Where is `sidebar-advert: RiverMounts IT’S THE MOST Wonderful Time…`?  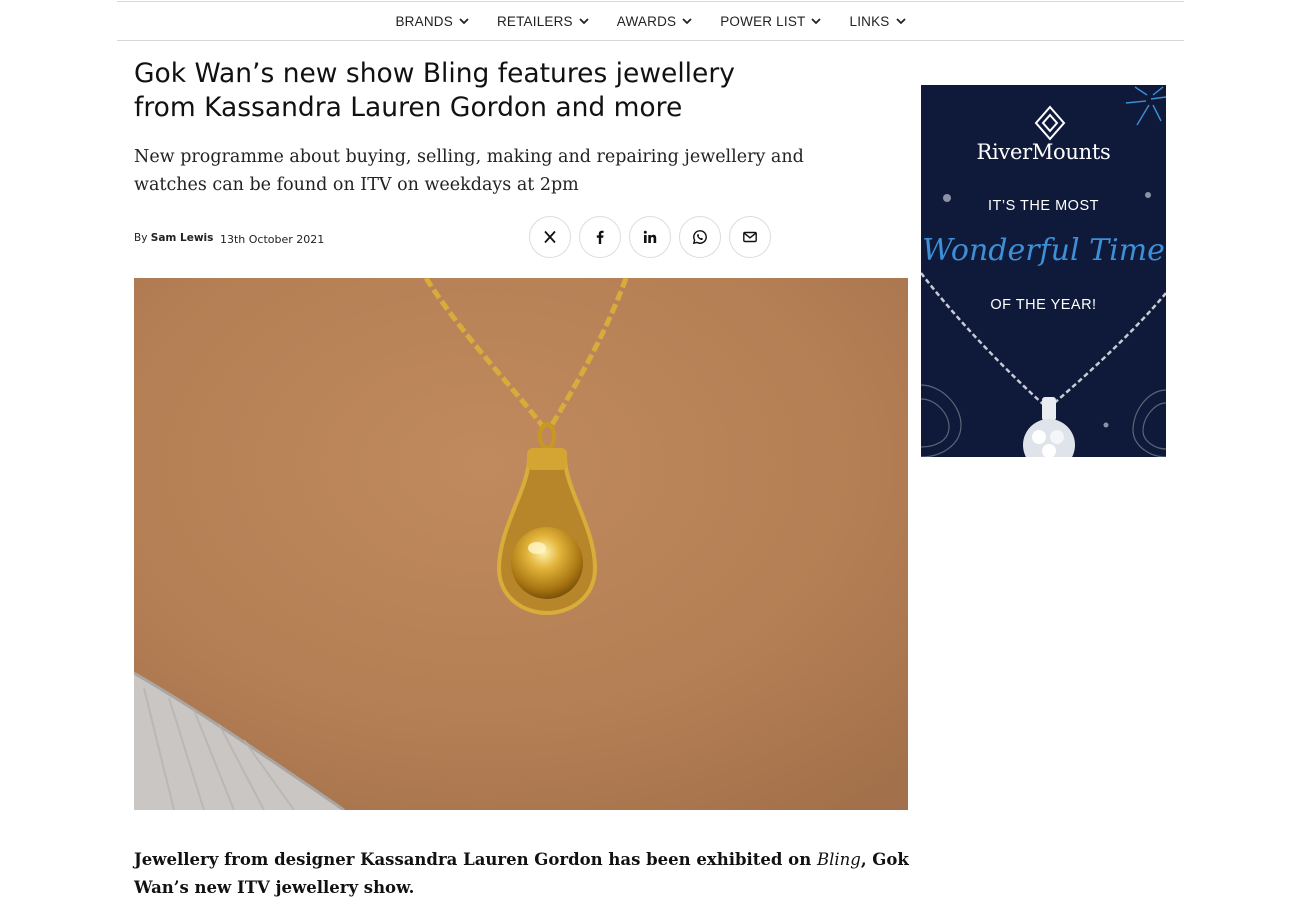
sidebar-advert: RiverMounts IT’S THE MOST Wonderful Time… is located at coordinates (1043, 271).